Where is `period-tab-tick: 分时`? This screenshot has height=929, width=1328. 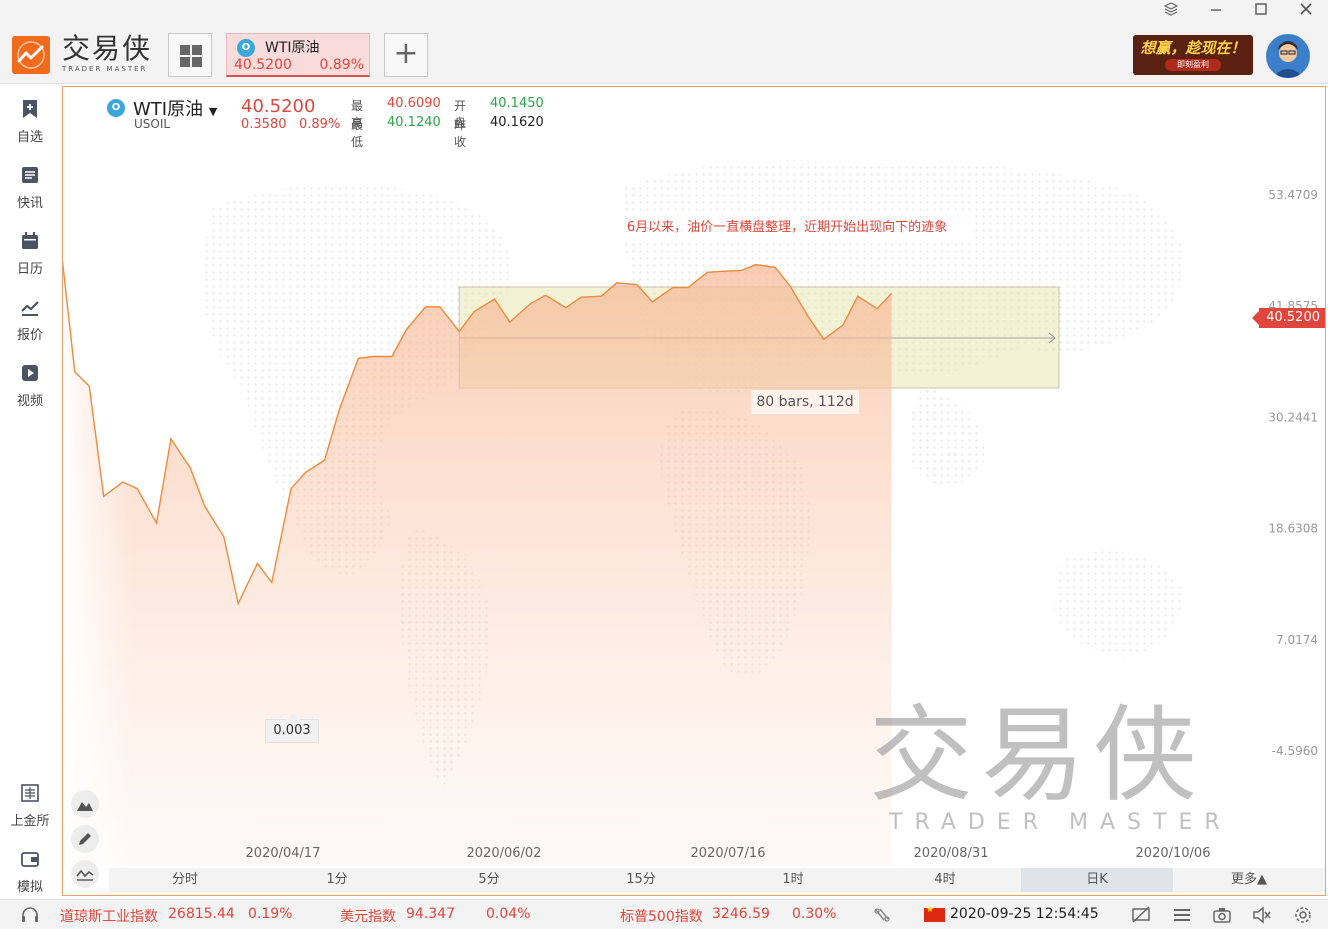 period-tab-tick: 分时 is located at coordinates (185, 880).